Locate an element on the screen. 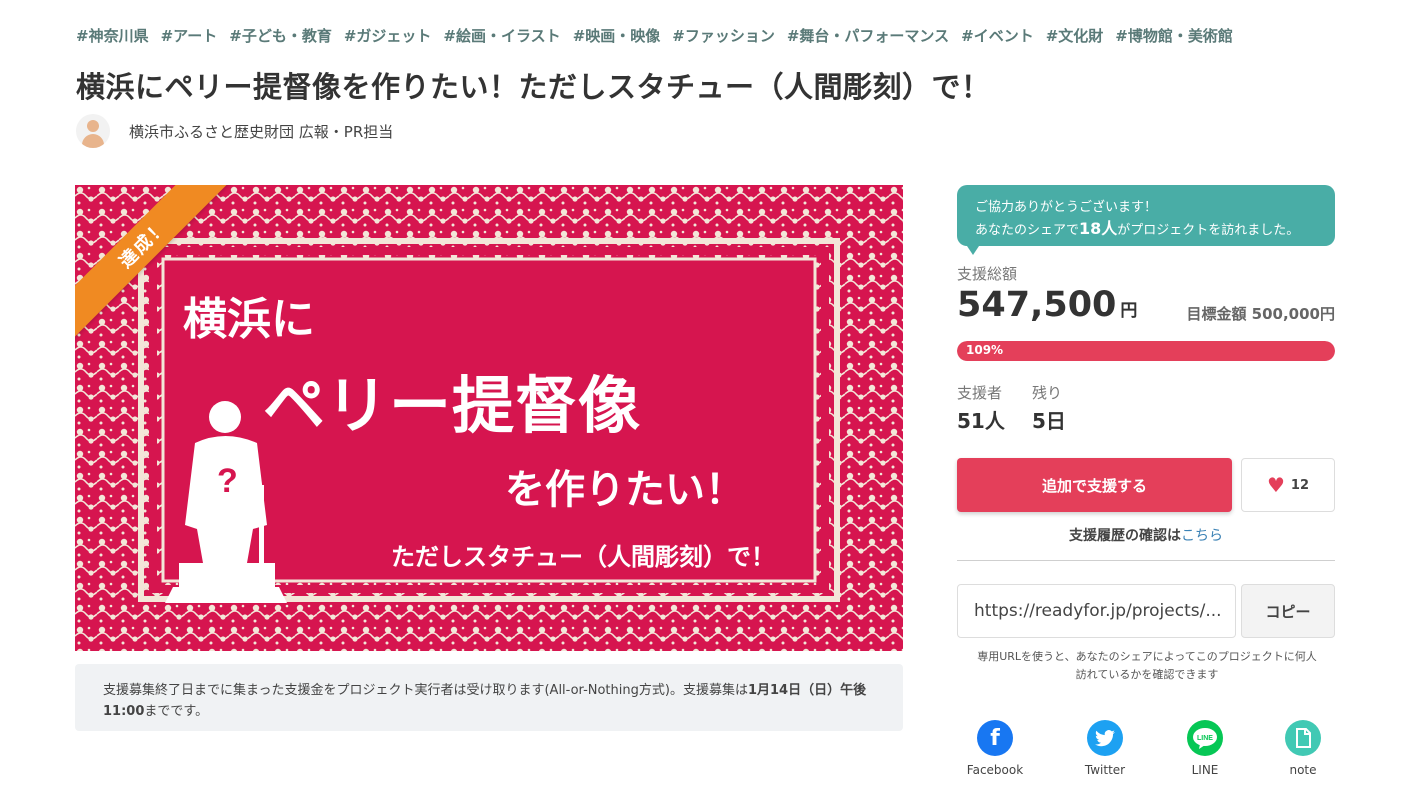 This screenshot has width=1414, height=799. balloon-line1: ご協力ありがとうございます！ is located at coordinates (1066, 207).